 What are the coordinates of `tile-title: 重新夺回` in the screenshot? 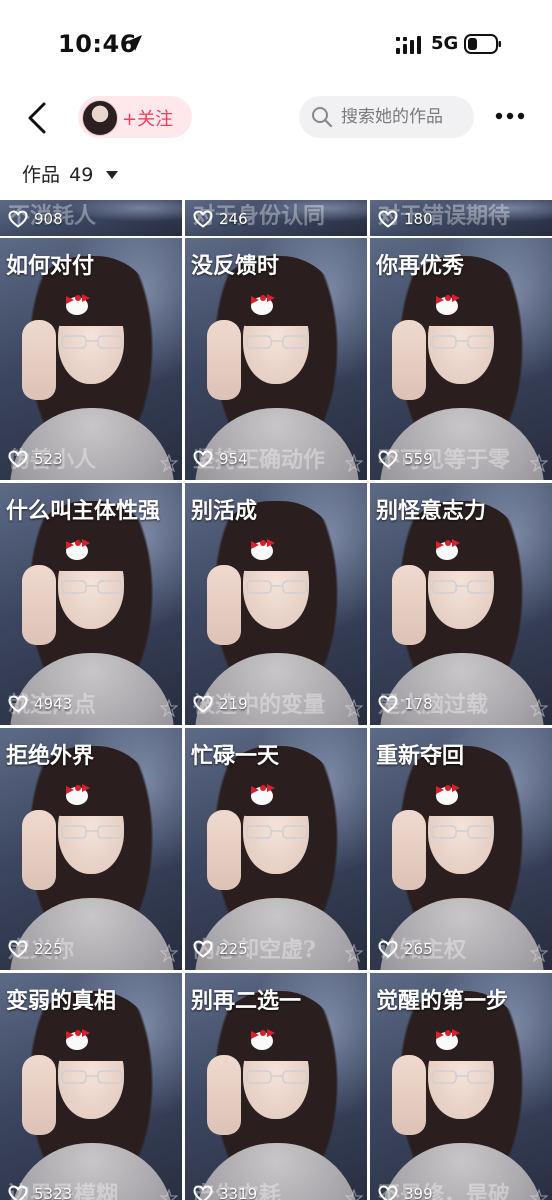 It's located at (420, 756).